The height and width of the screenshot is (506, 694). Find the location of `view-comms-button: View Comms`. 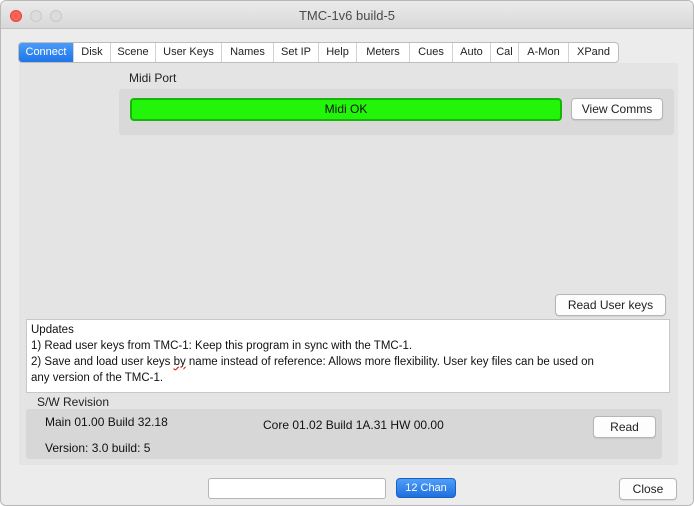

view-comms-button: View Comms is located at coordinates (617, 109).